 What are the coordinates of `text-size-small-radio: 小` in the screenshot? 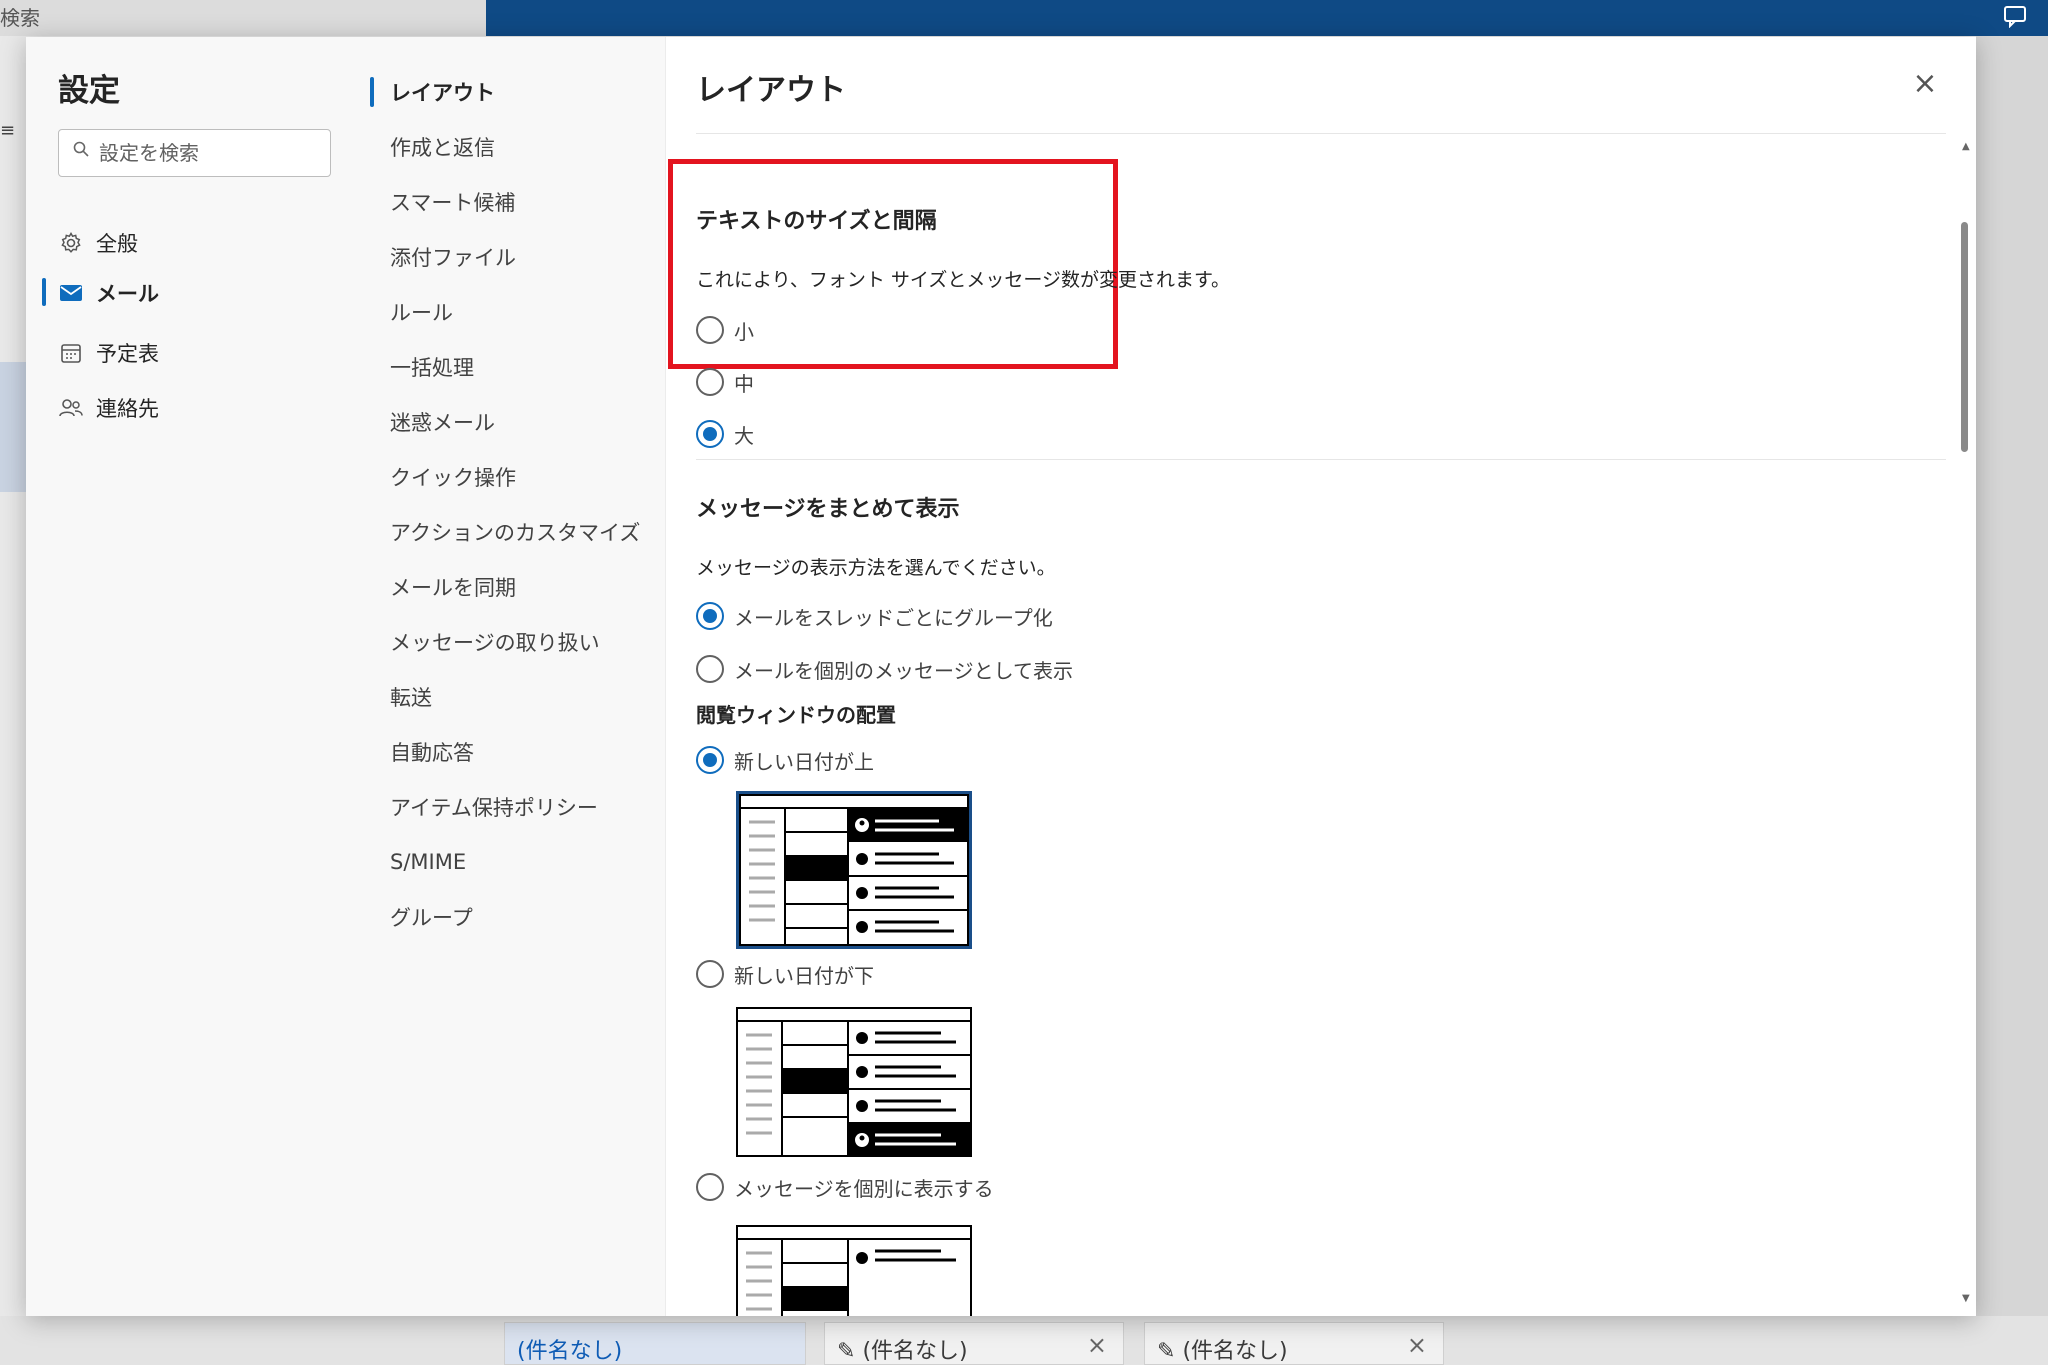 It's located at (725, 330).